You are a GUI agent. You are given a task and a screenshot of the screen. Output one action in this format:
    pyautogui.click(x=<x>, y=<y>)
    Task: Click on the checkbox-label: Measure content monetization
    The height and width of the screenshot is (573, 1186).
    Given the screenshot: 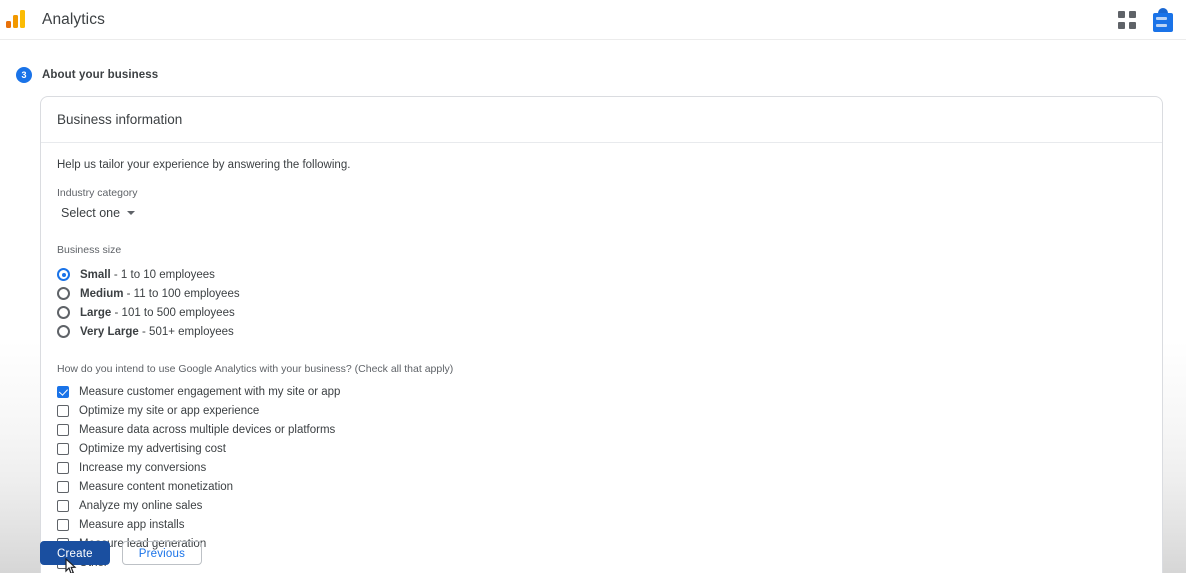 What is the action you would take?
    pyautogui.click(x=156, y=486)
    